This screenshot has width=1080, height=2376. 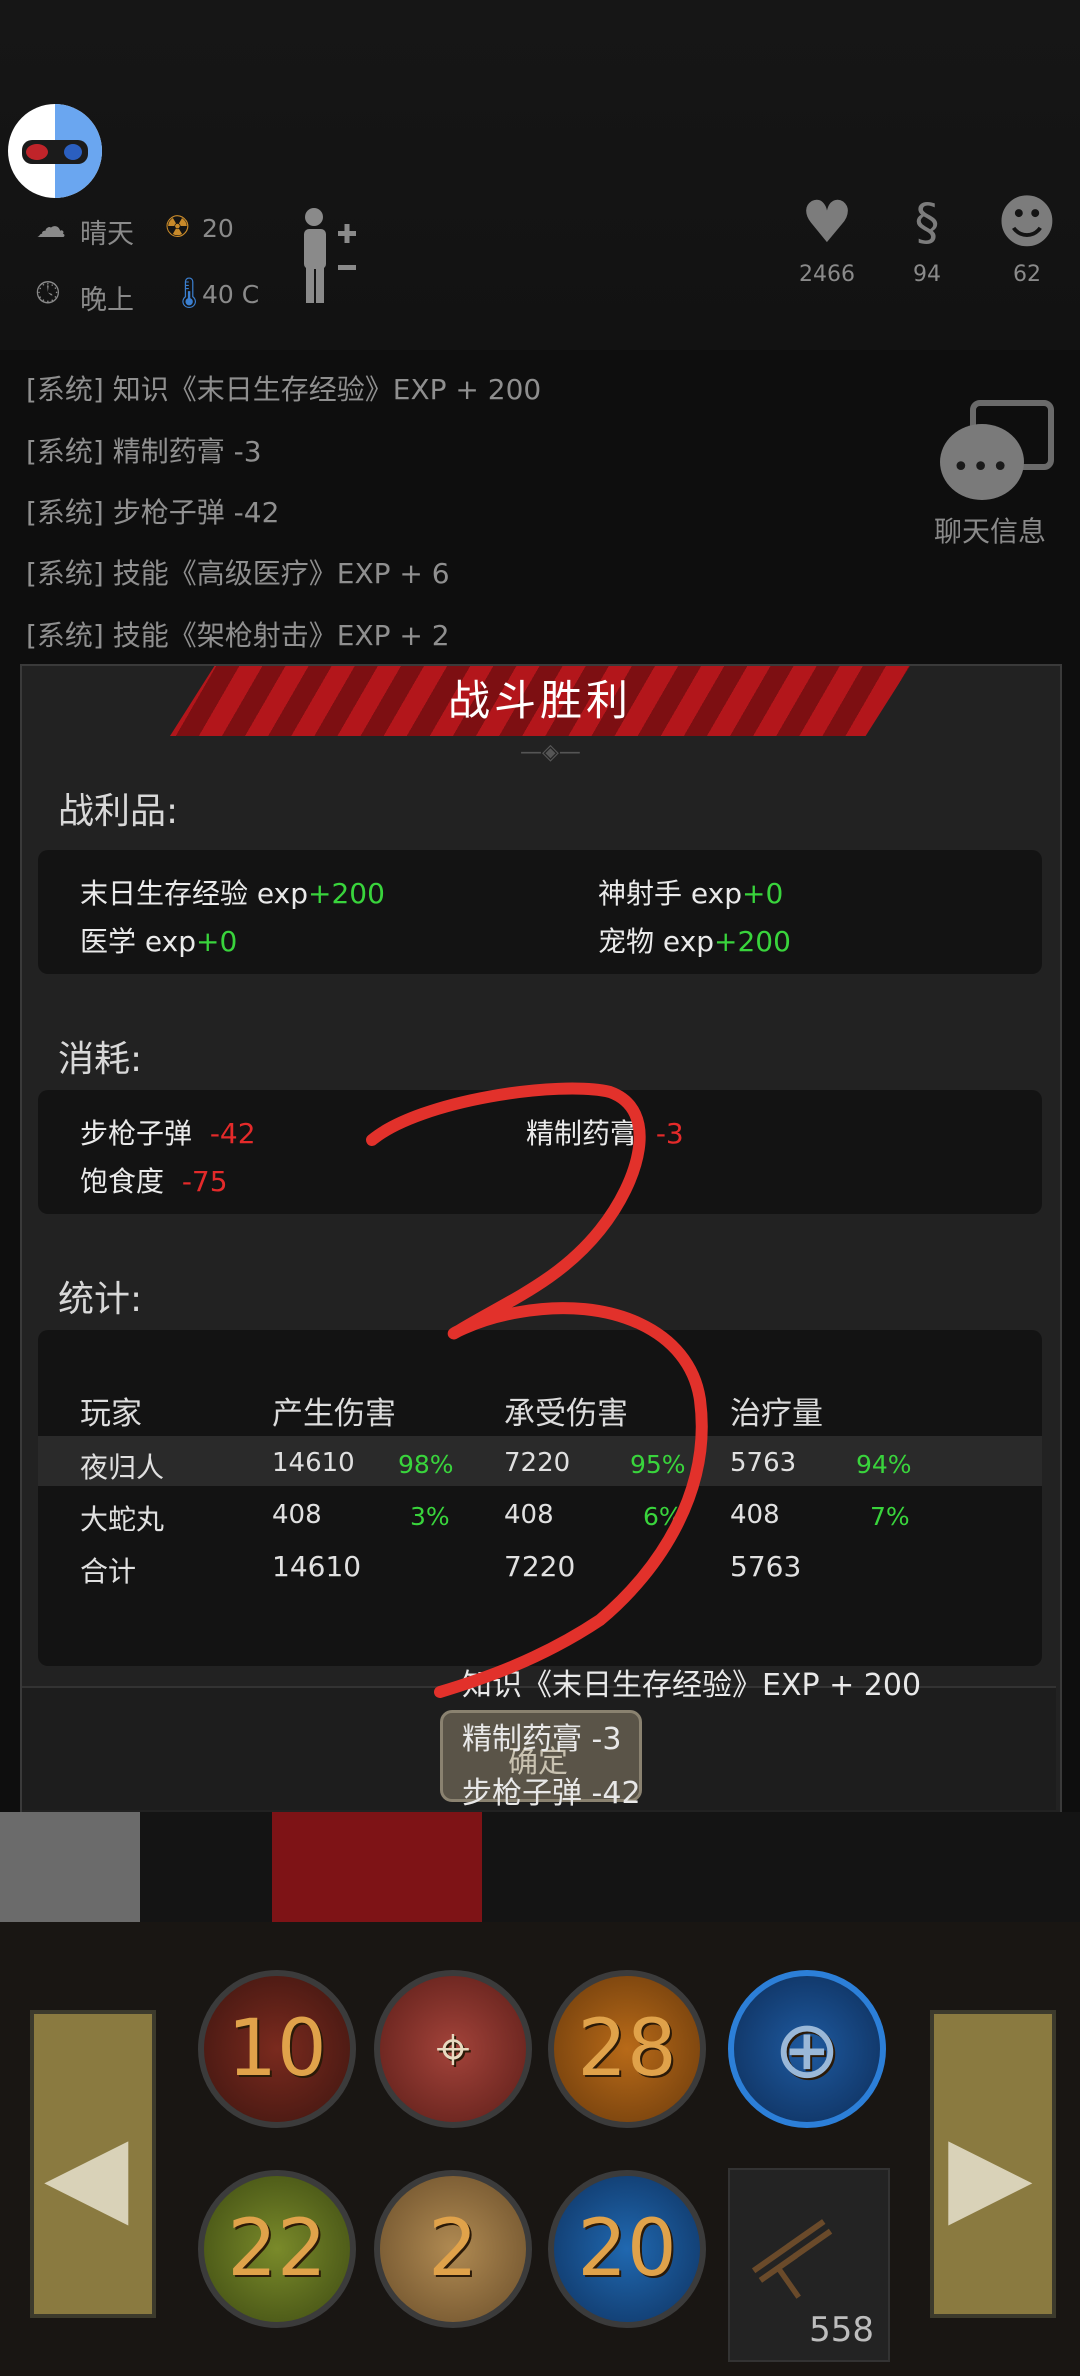 What do you see at coordinates (55, 151) in the screenshot?
I see `player-avatar` at bounding box center [55, 151].